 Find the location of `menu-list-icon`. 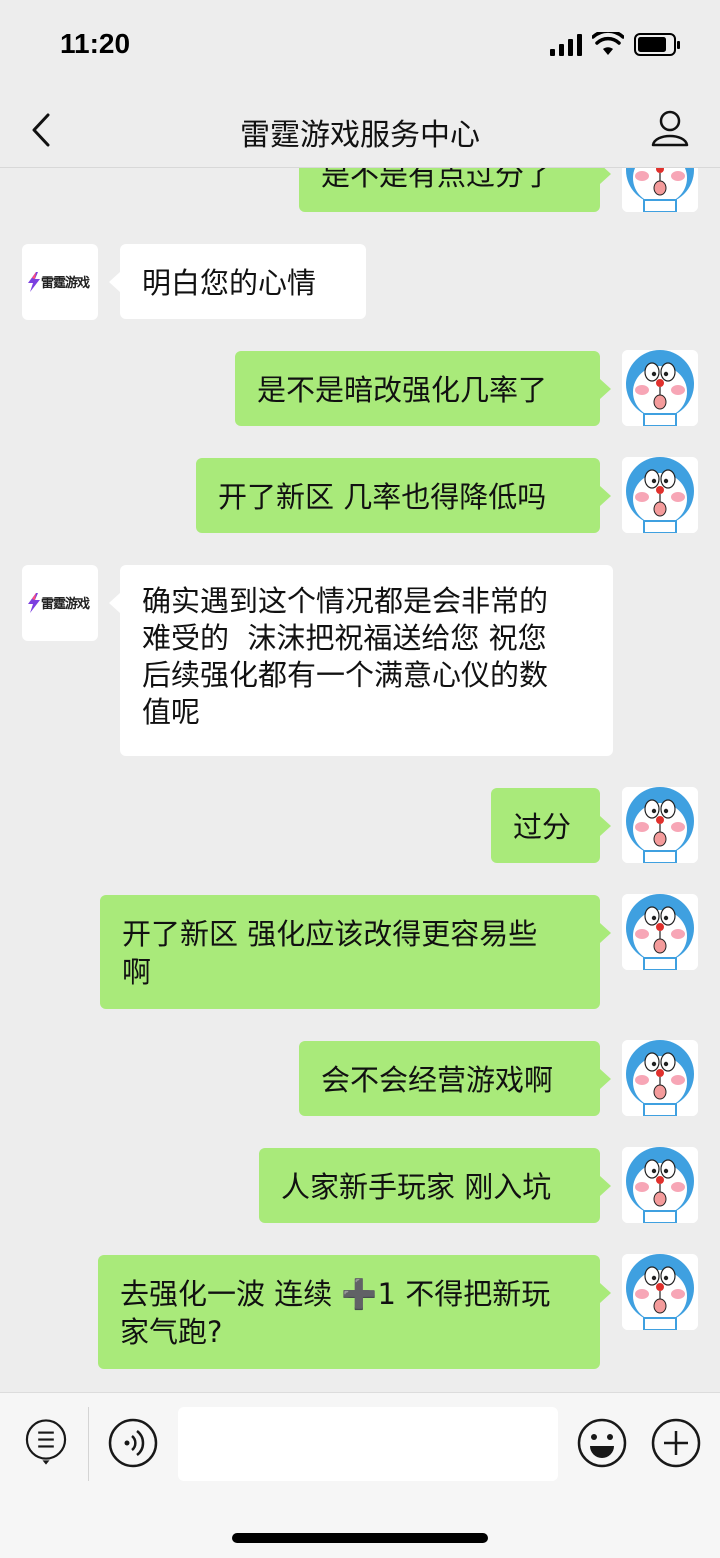

menu-list-icon is located at coordinates (46, 1443).